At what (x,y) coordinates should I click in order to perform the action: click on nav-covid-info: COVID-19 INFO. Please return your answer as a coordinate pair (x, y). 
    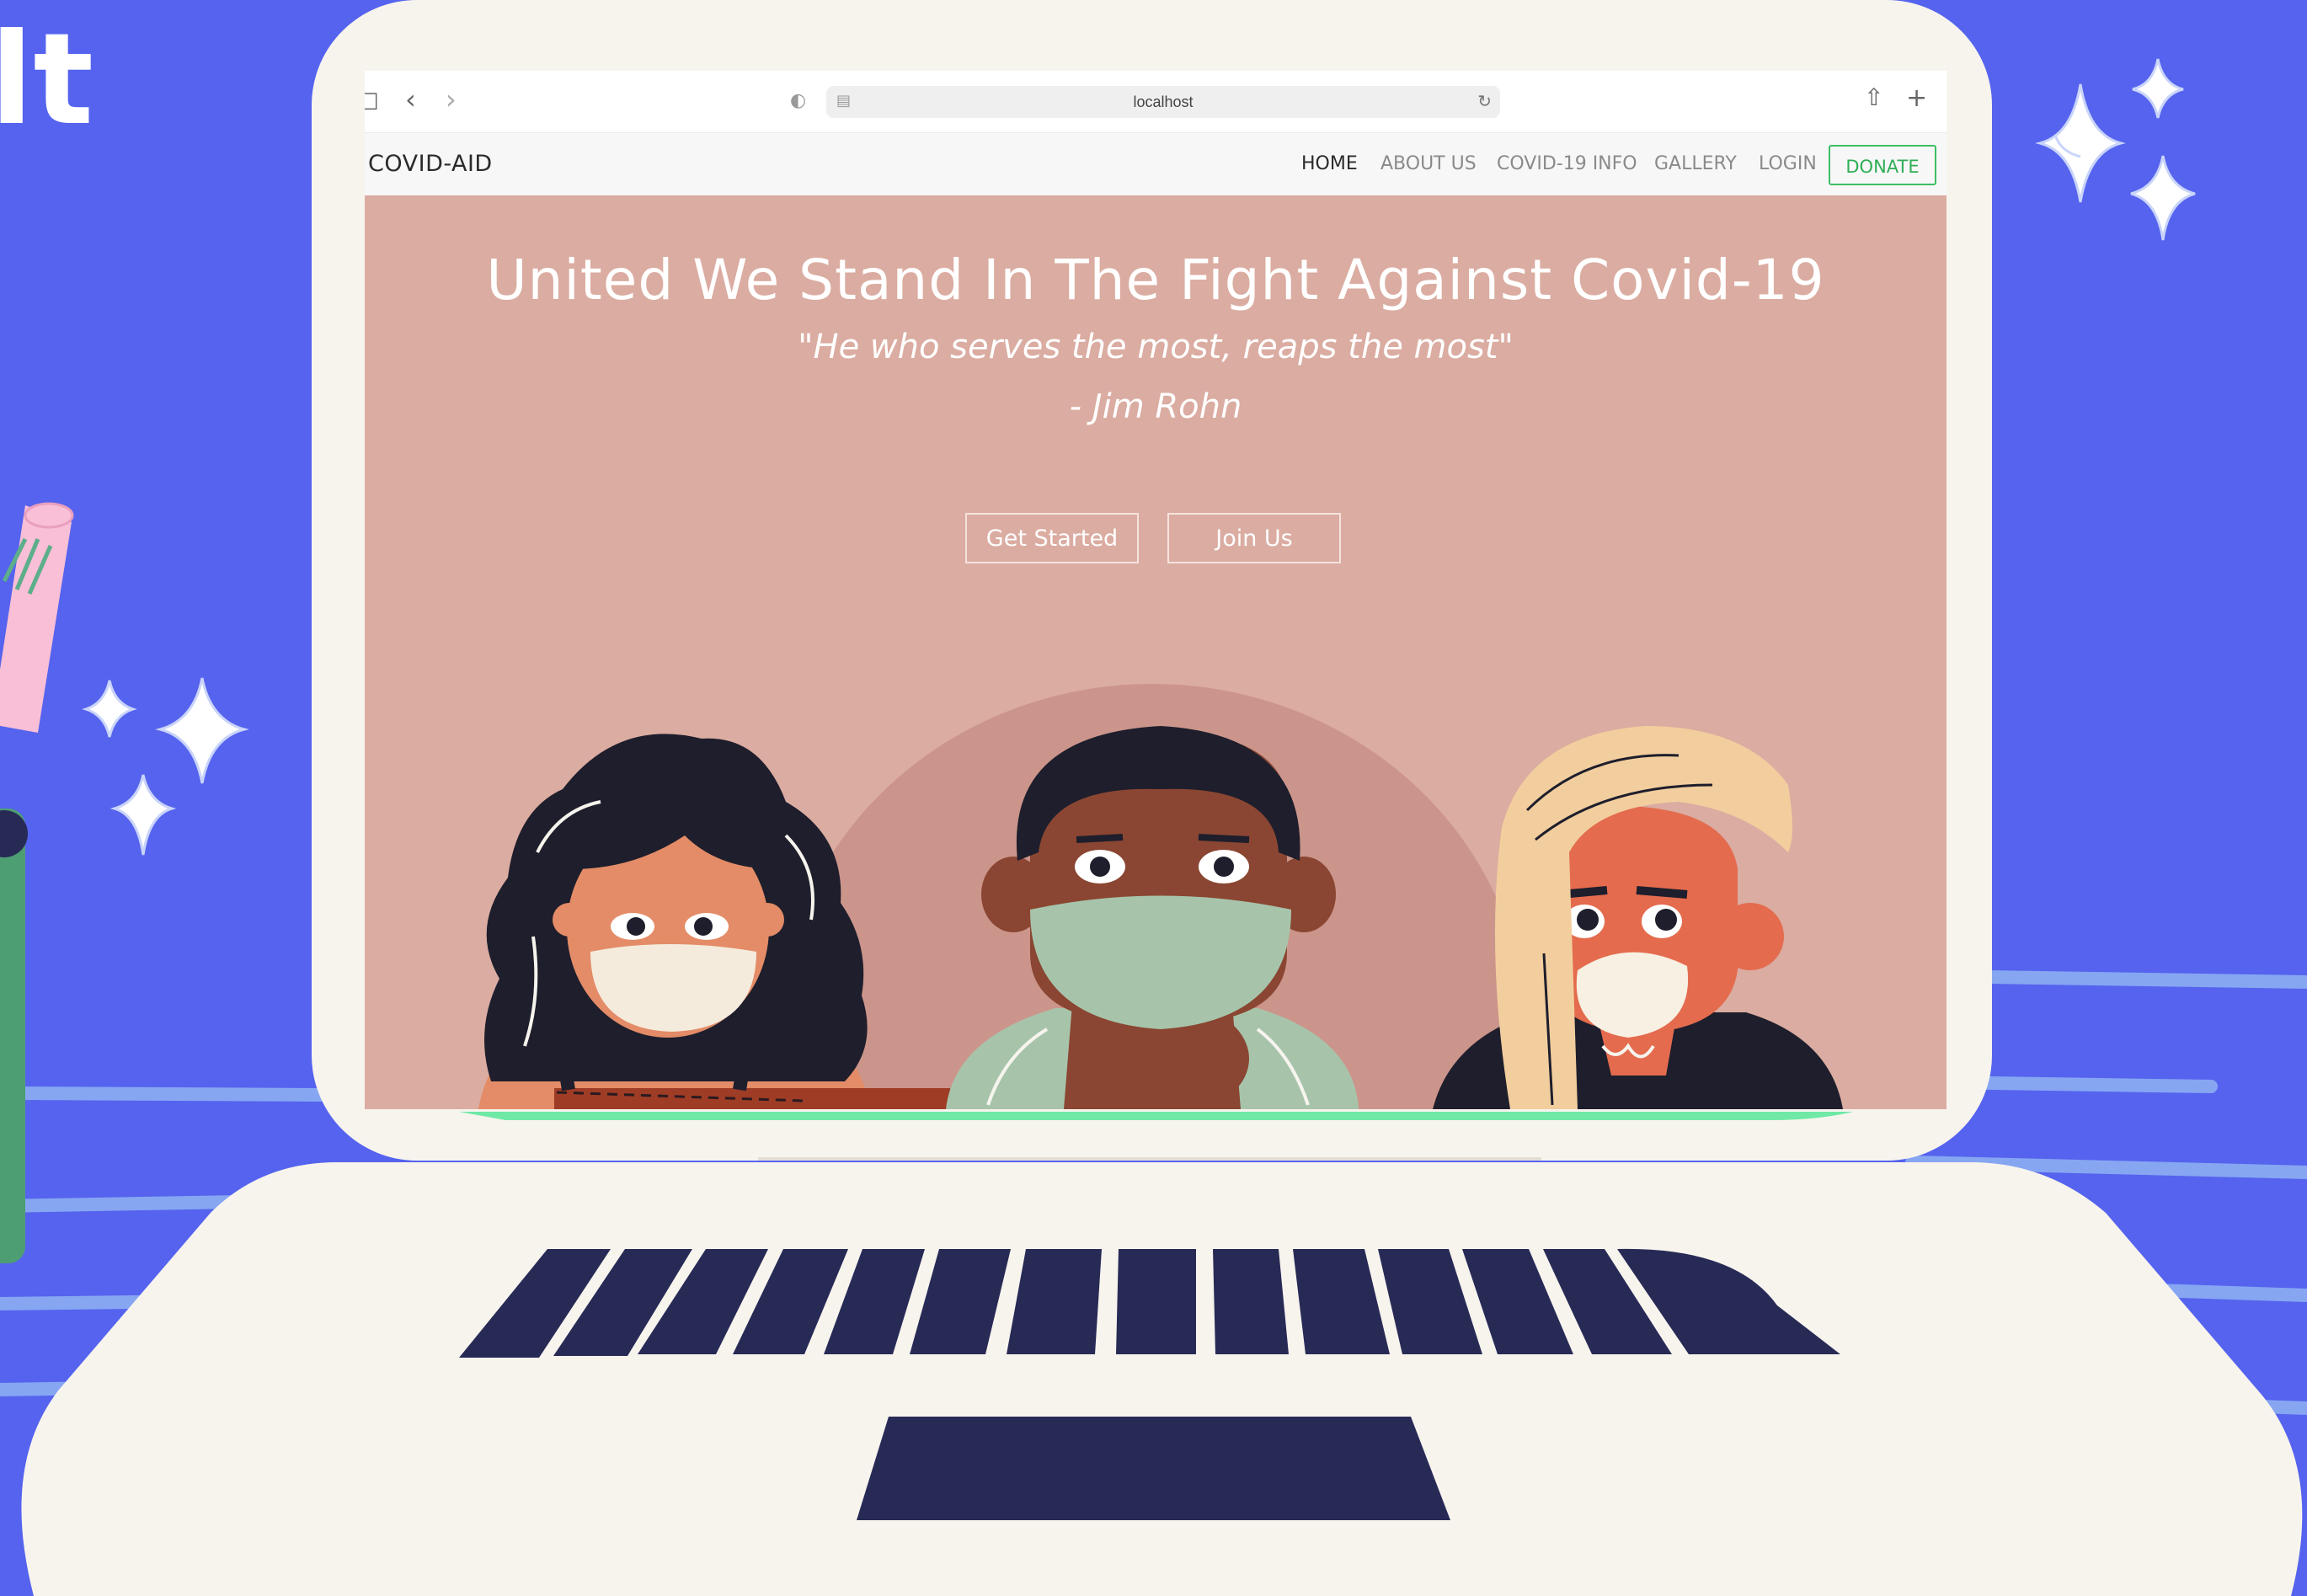
    Looking at the image, I should click on (1567, 164).